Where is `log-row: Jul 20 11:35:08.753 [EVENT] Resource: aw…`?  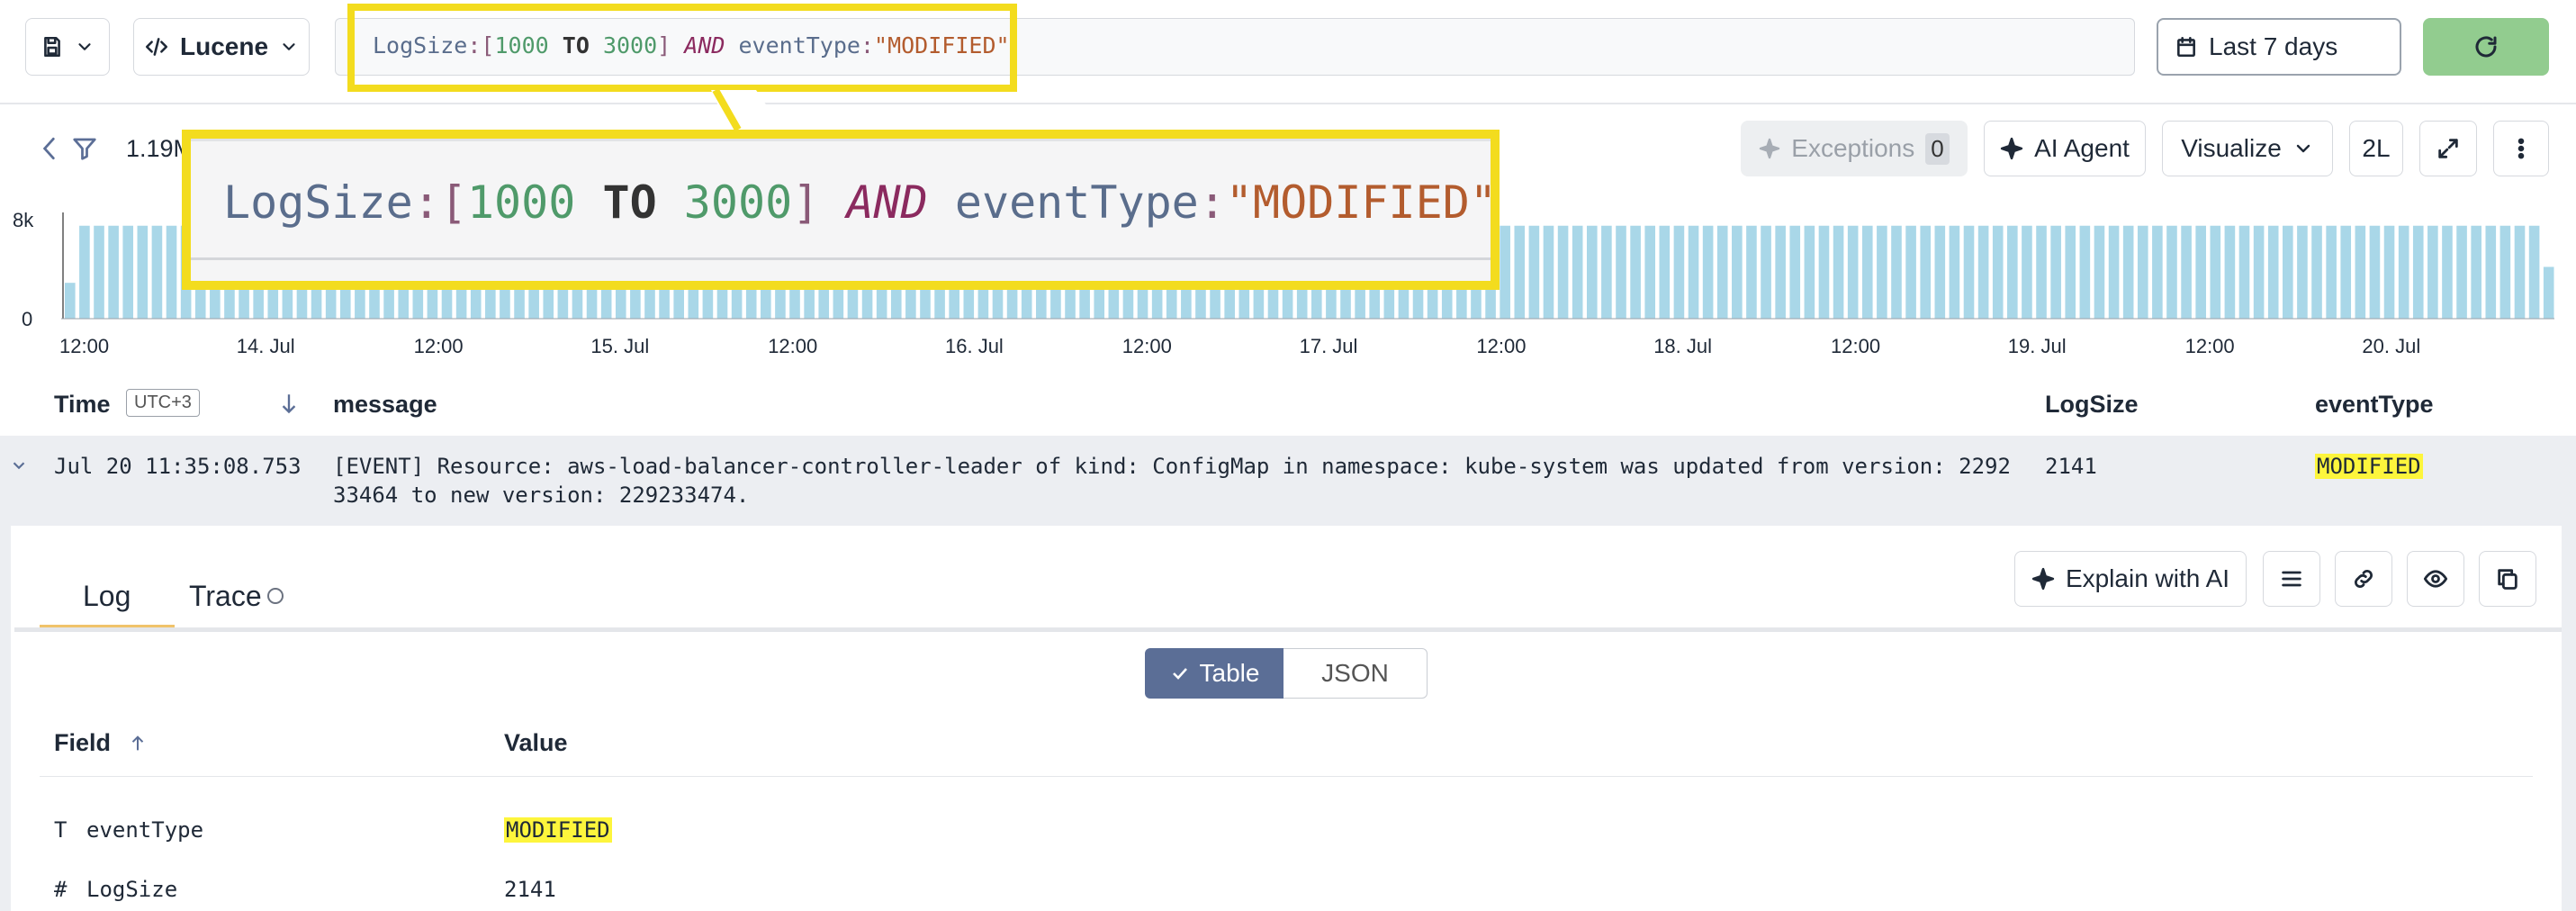 log-row: Jul 20 11:35:08.753 [EVENT] Resource: aw… is located at coordinates (1288, 481).